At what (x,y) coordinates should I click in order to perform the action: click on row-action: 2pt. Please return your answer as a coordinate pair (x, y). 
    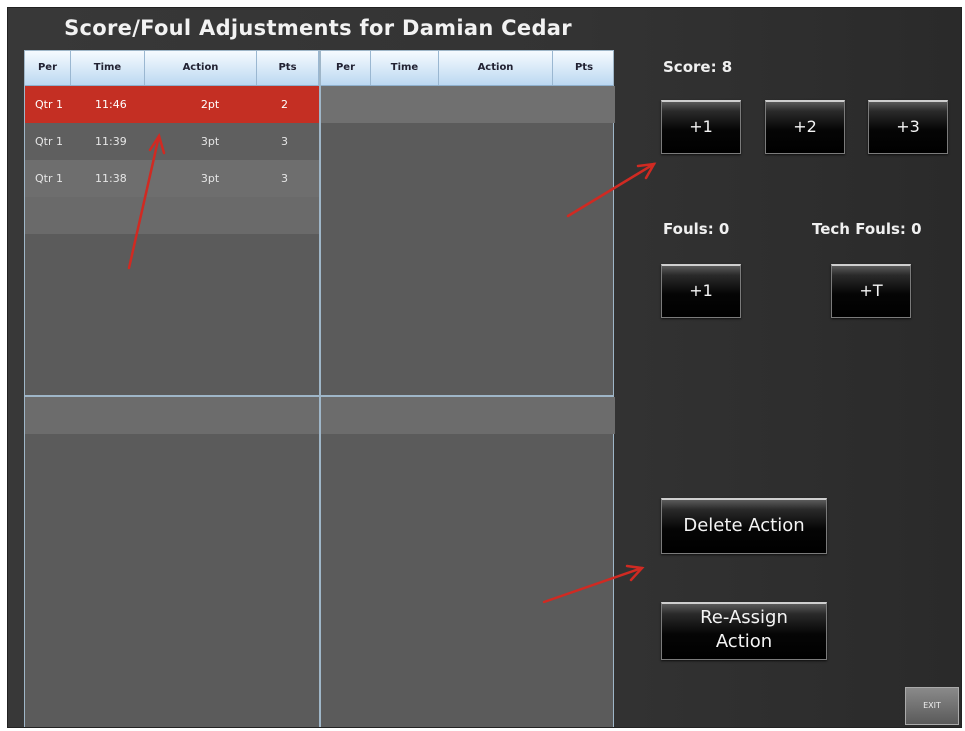
    Looking at the image, I should click on (210, 104).